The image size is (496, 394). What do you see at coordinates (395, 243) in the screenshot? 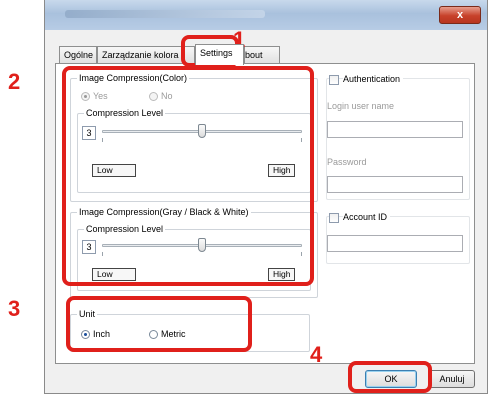
I see `account-id-field` at bounding box center [395, 243].